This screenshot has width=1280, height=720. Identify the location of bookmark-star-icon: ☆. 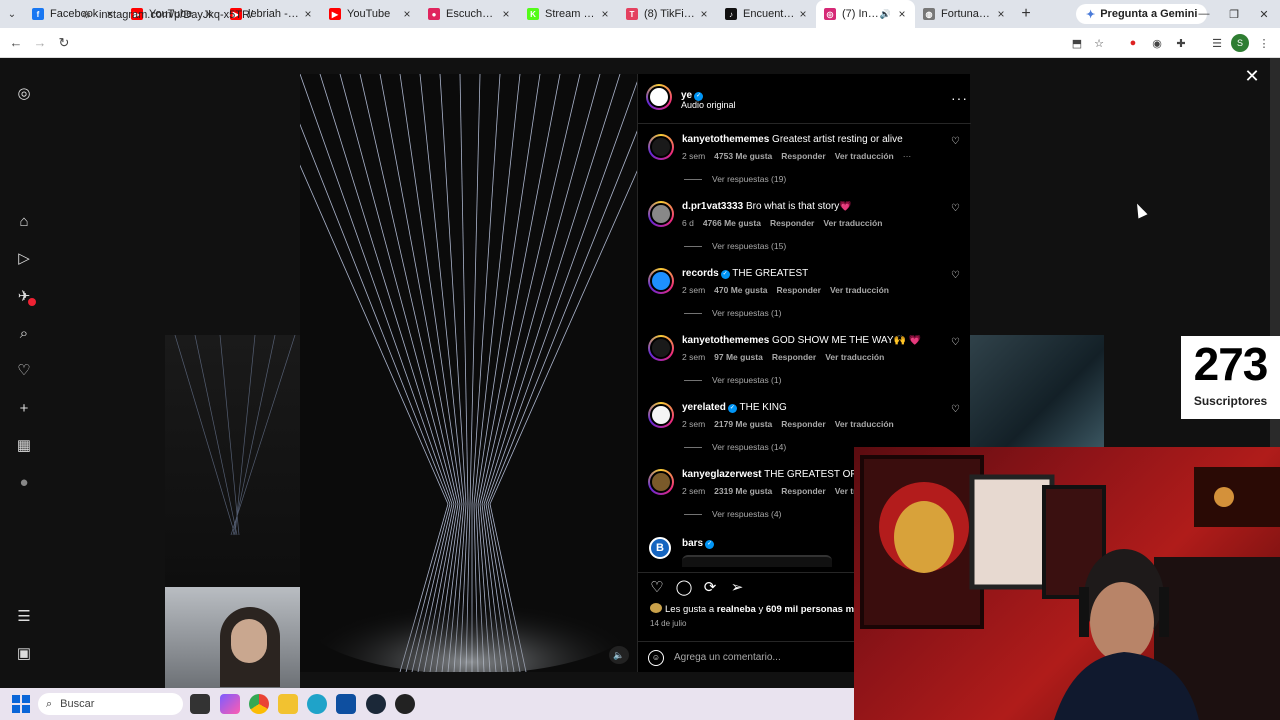
(1099, 43).